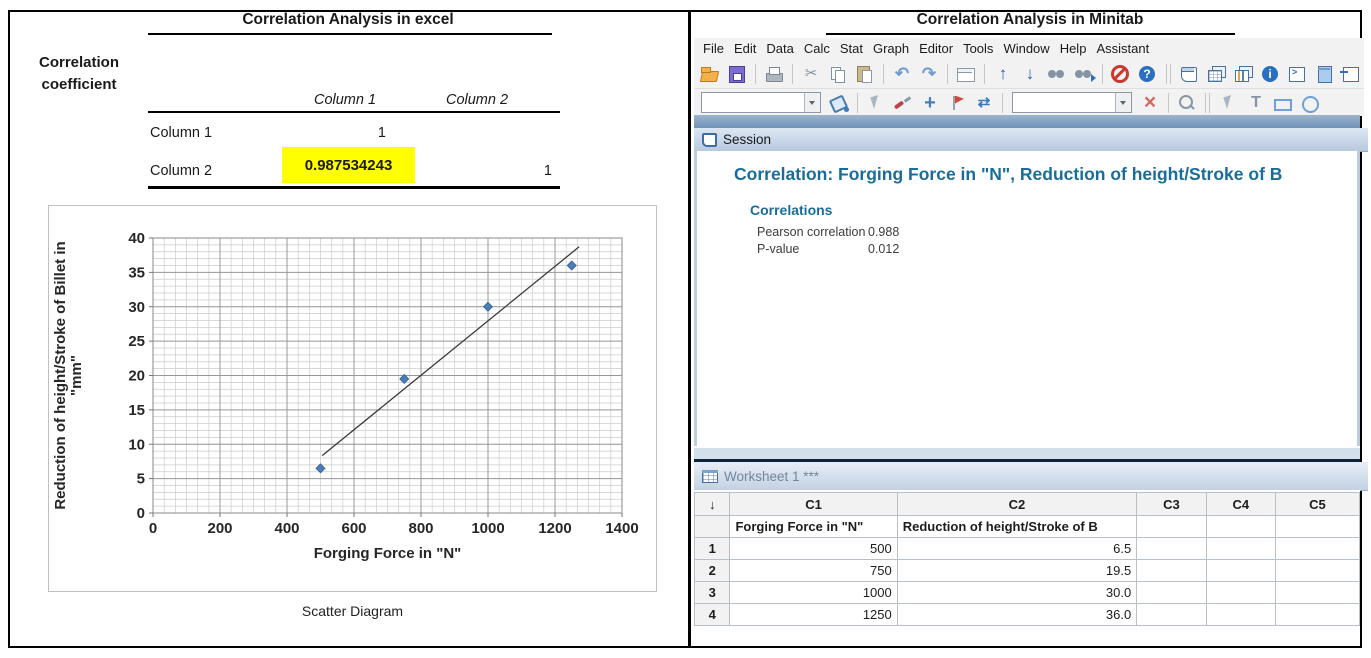 The height and width of the screenshot is (658, 1371). What do you see at coordinates (181, 133) in the screenshot?
I see `matrix-row-label-1: Column 1` at bounding box center [181, 133].